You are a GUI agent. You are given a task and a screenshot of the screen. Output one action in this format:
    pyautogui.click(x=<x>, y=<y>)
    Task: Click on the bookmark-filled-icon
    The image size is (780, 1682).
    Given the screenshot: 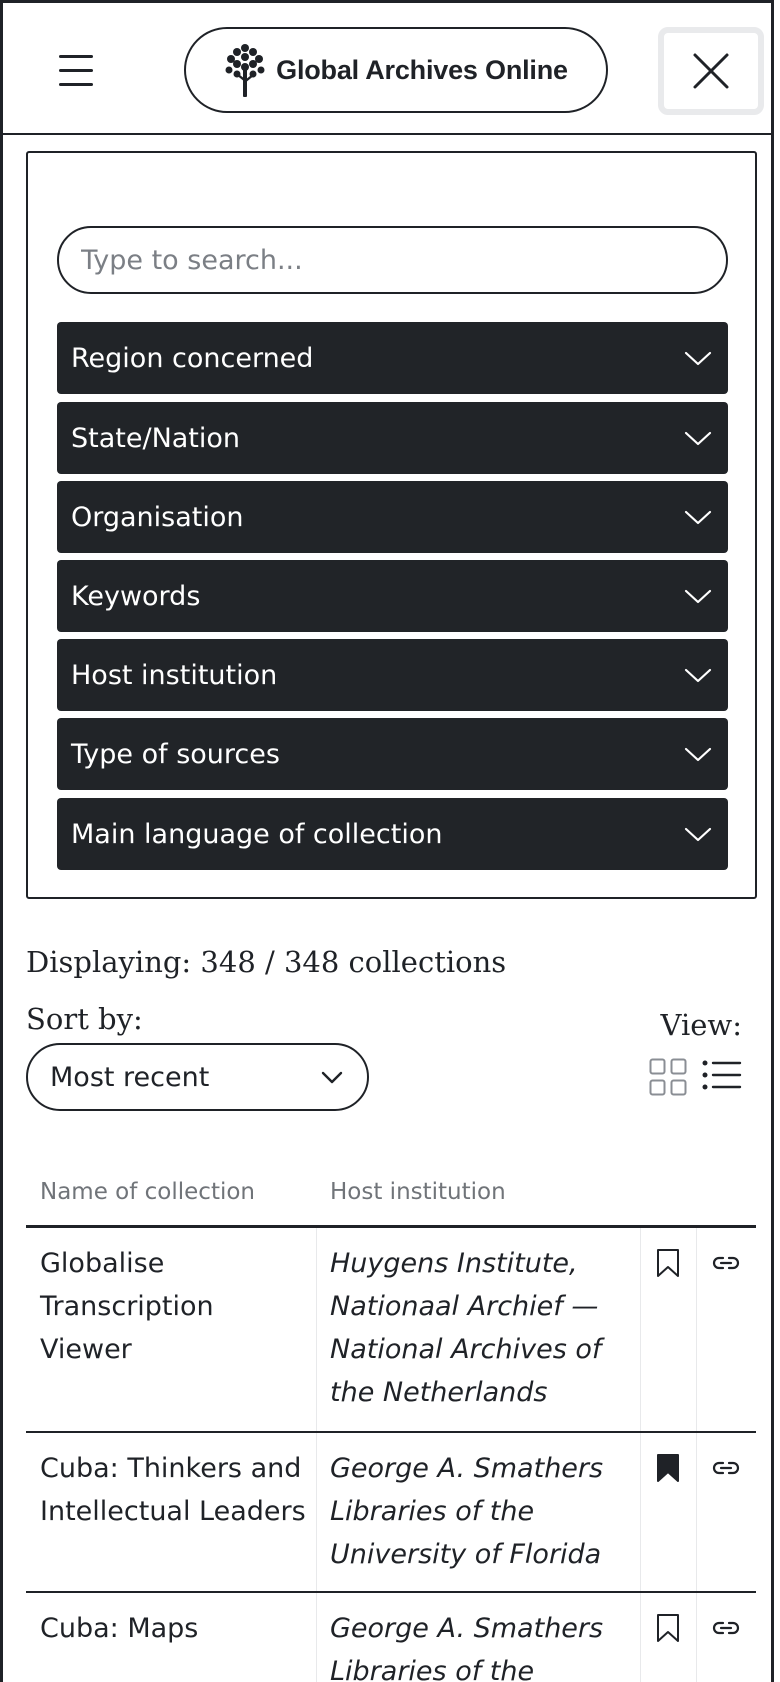 What is the action you would take?
    pyautogui.click(x=668, y=1468)
    